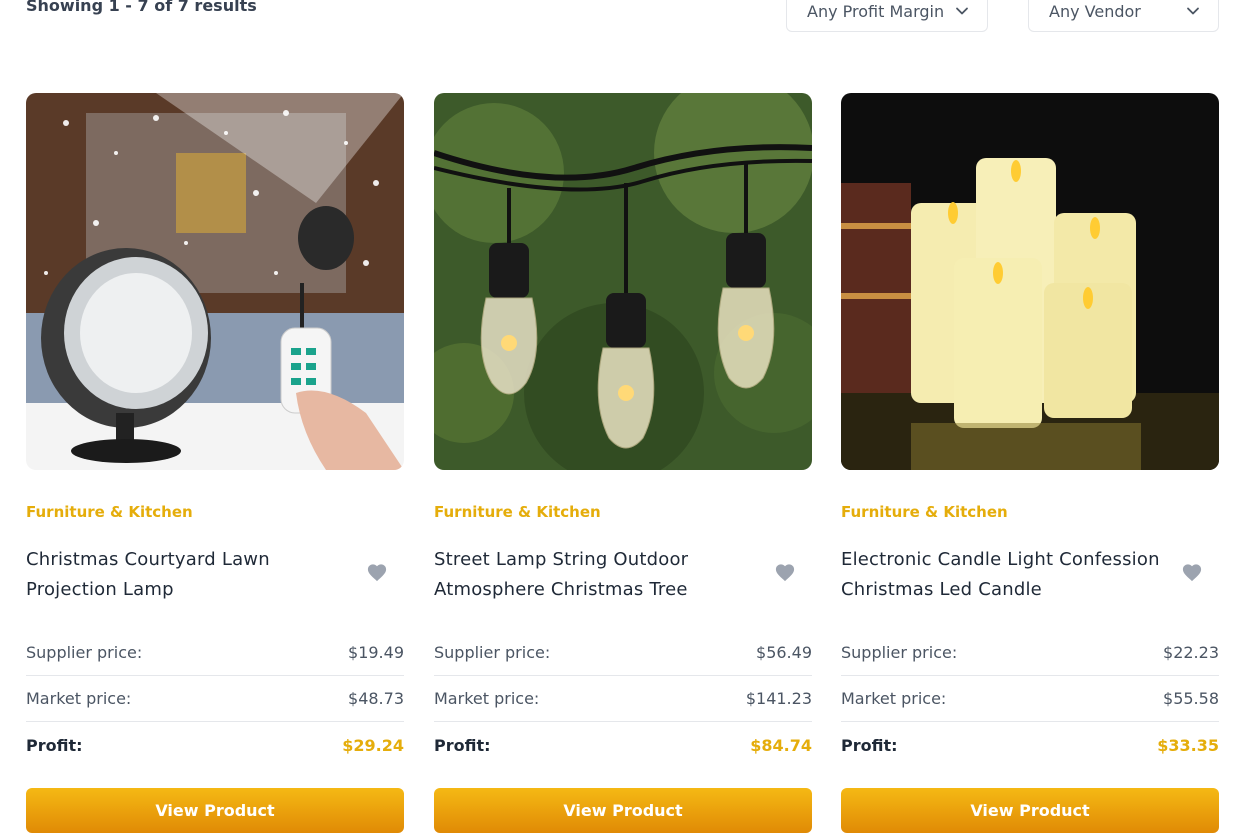 This screenshot has height=833, width=1240. What do you see at coordinates (376, 652) in the screenshot?
I see `supplier-price-value: $19.49` at bounding box center [376, 652].